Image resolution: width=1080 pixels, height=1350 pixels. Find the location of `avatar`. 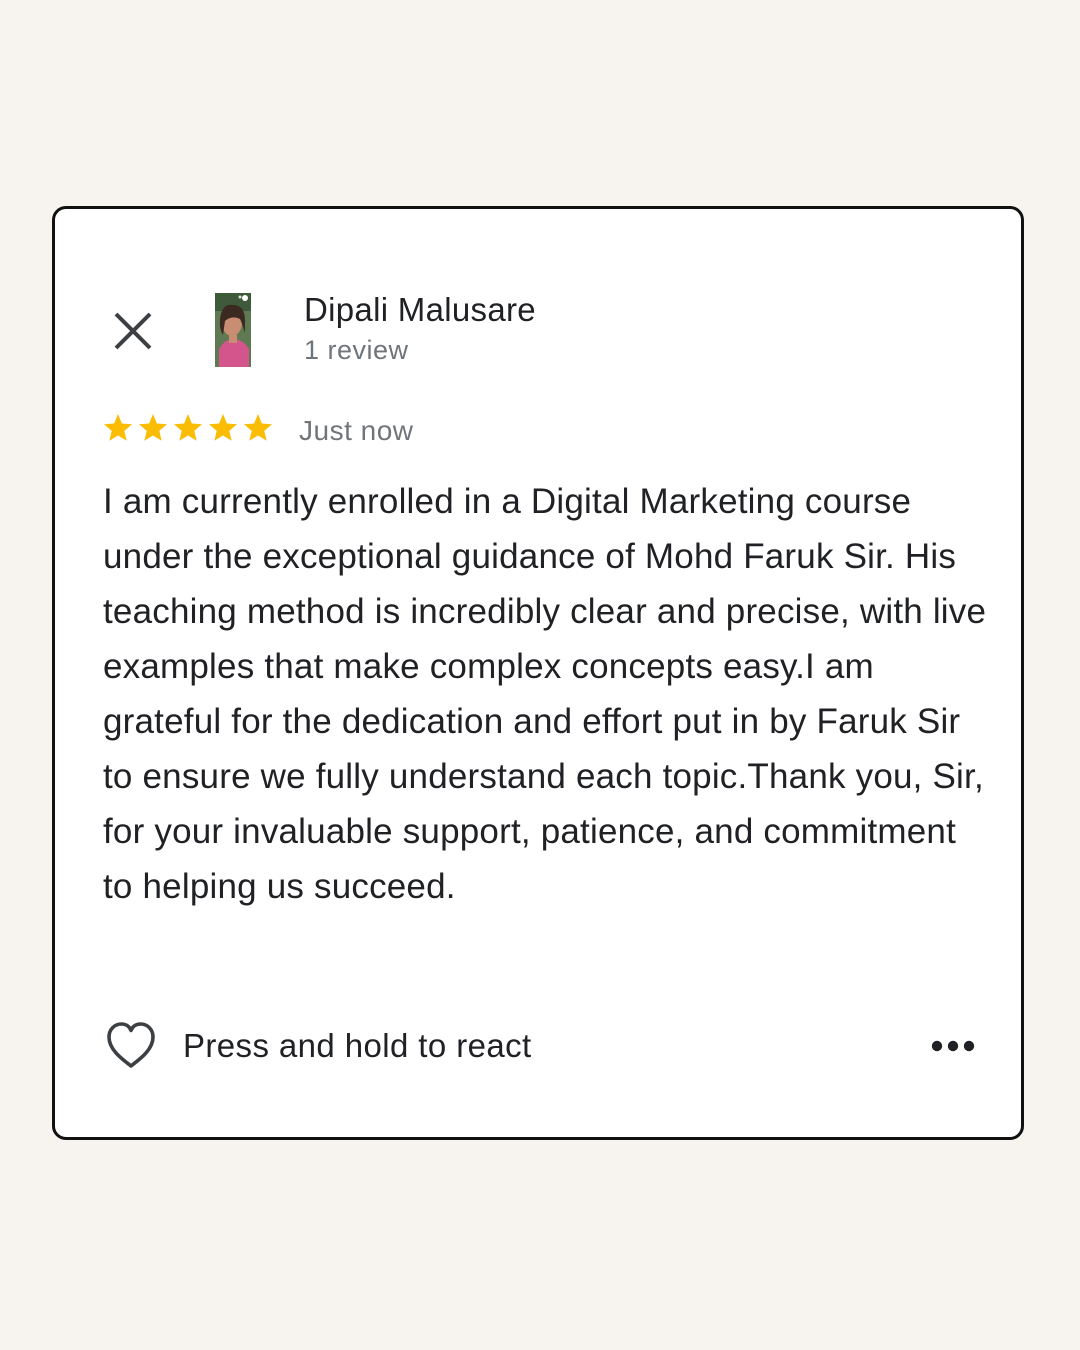

avatar is located at coordinates (233, 330).